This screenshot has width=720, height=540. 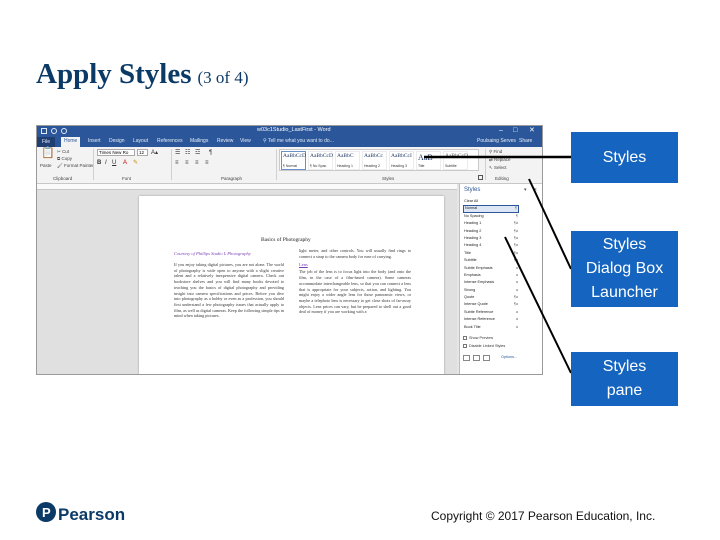 I want to click on callout-styles-dialog-launcher: Styles Dialog Box Launcher, so click(x=624, y=269).